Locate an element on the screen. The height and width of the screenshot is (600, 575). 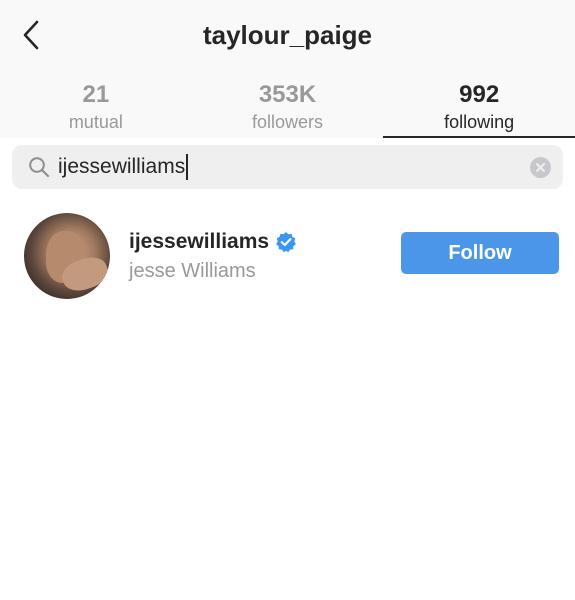
tab-label: followers is located at coordinates (287, 122).